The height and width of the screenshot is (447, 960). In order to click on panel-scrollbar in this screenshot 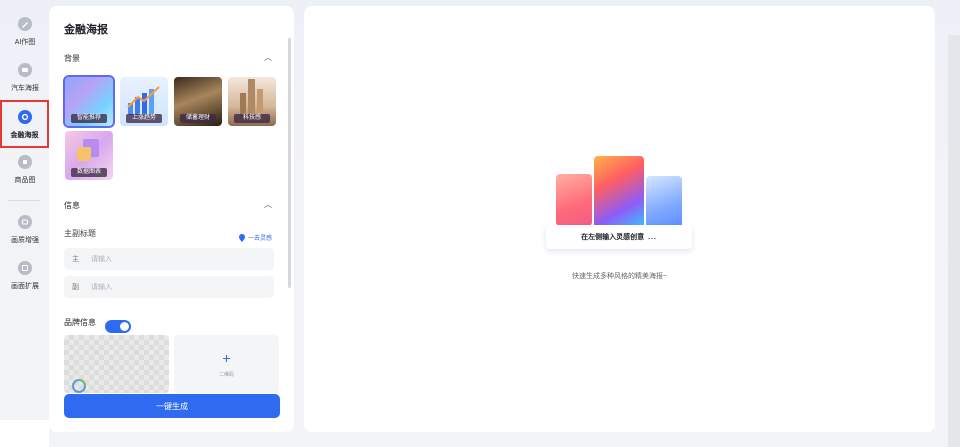, I will do `click(289, 163)`.